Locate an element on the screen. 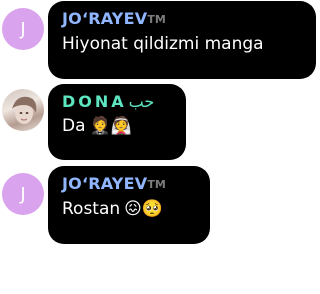  message-bubble: JO‘RAYEVTM Rostan 😖🥺 is located at coordinates (129, 205).